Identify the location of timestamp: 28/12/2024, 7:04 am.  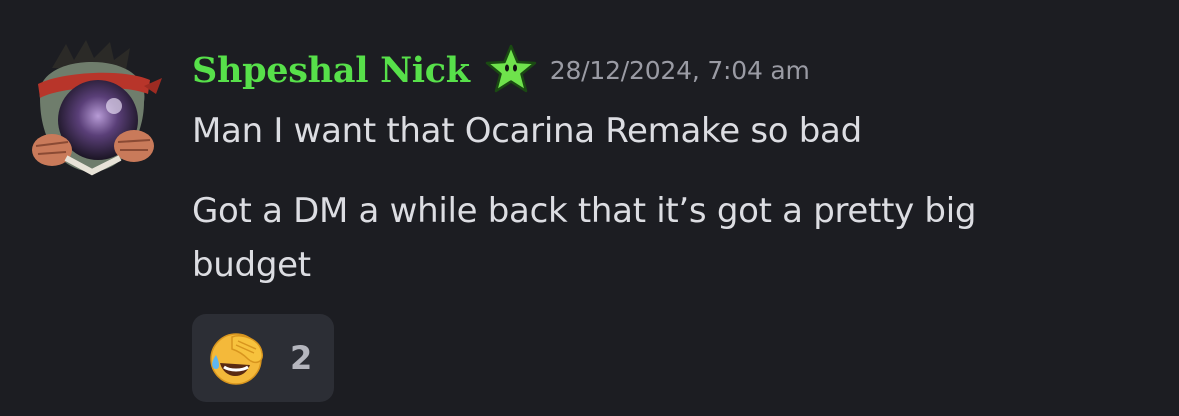
(679, 70).